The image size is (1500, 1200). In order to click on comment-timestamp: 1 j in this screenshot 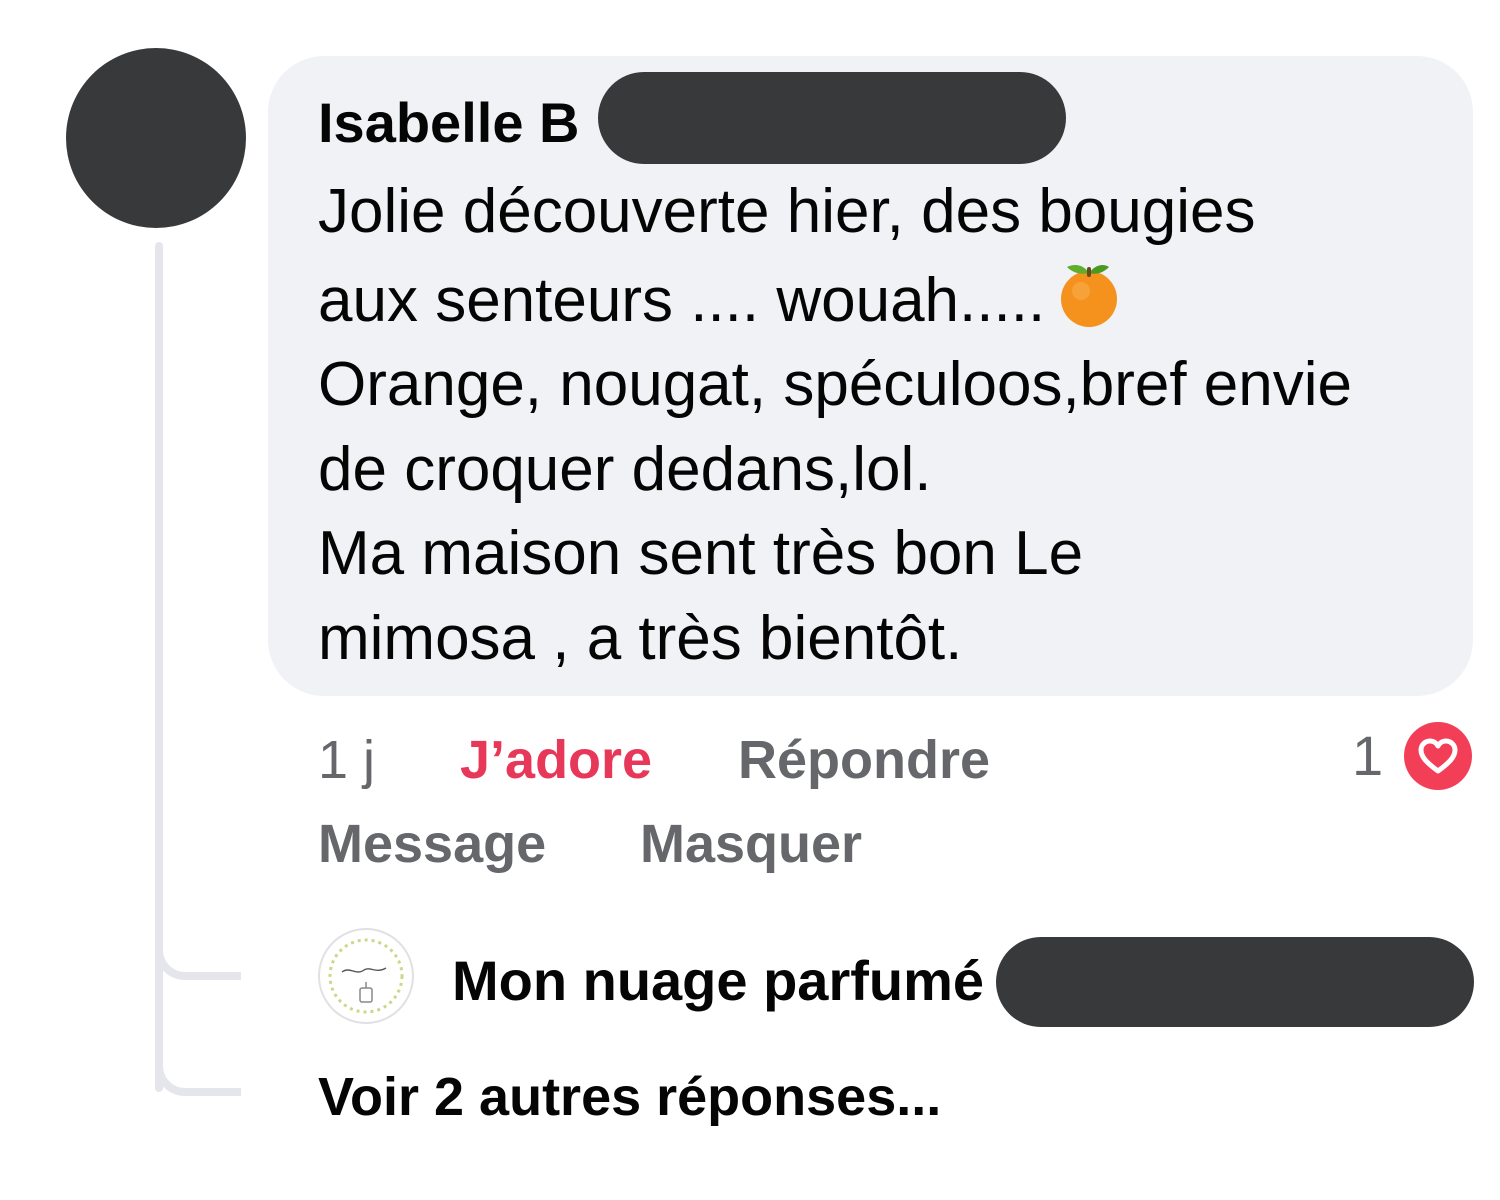, I will do `click(346, 760)`.